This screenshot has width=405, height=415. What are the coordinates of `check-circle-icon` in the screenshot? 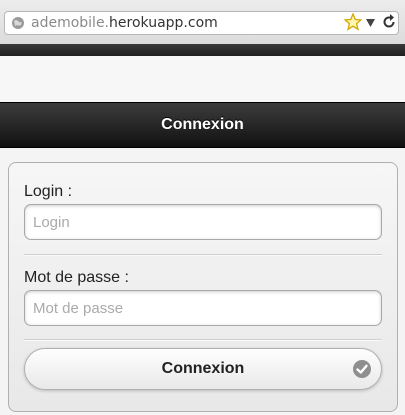 It's located at (362, 369).